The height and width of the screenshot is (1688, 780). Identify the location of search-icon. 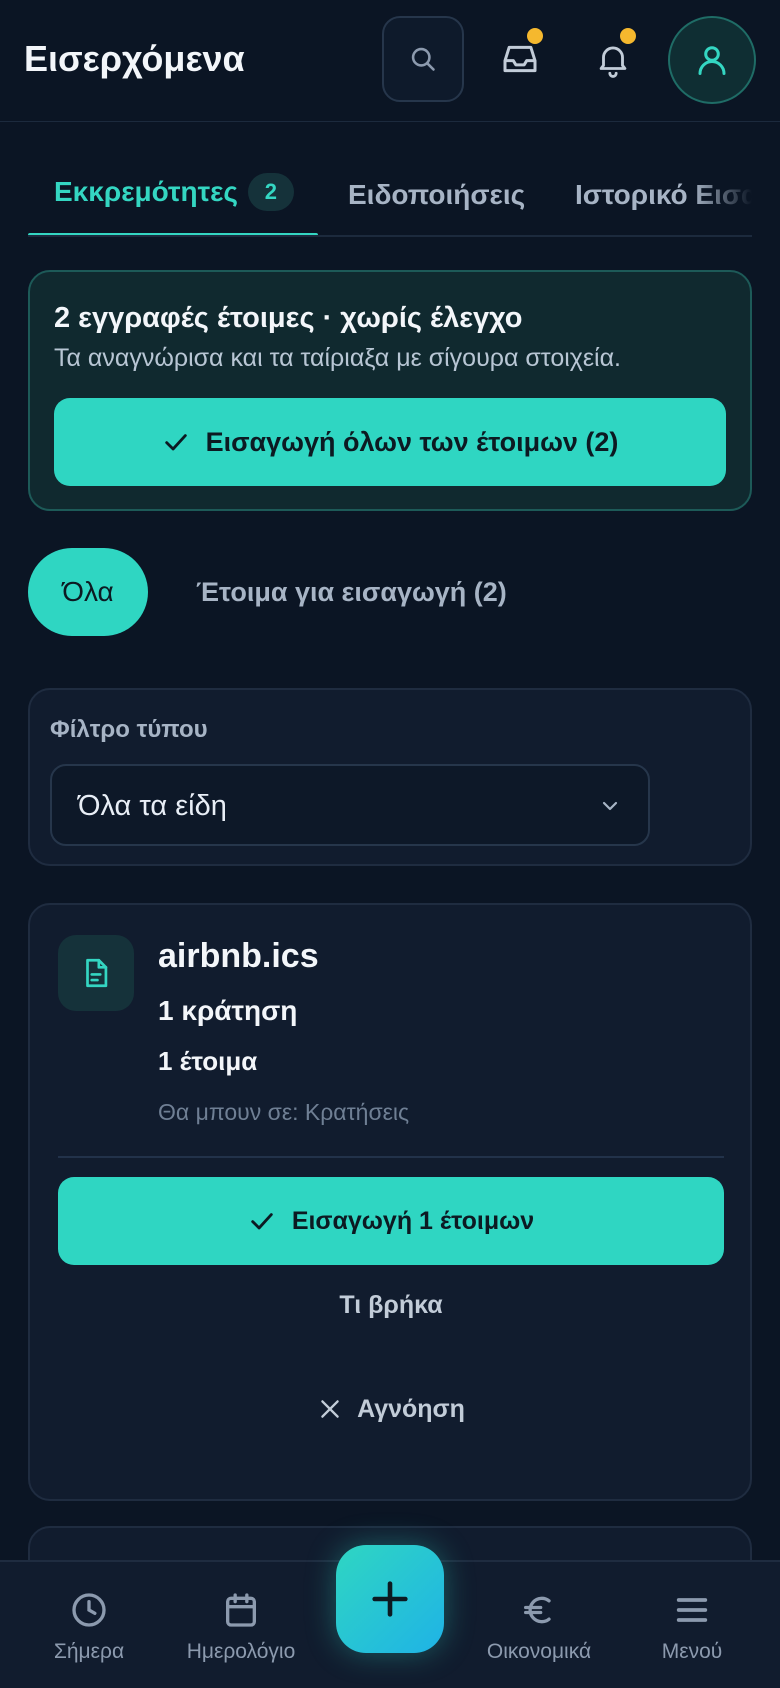
(423, 59).